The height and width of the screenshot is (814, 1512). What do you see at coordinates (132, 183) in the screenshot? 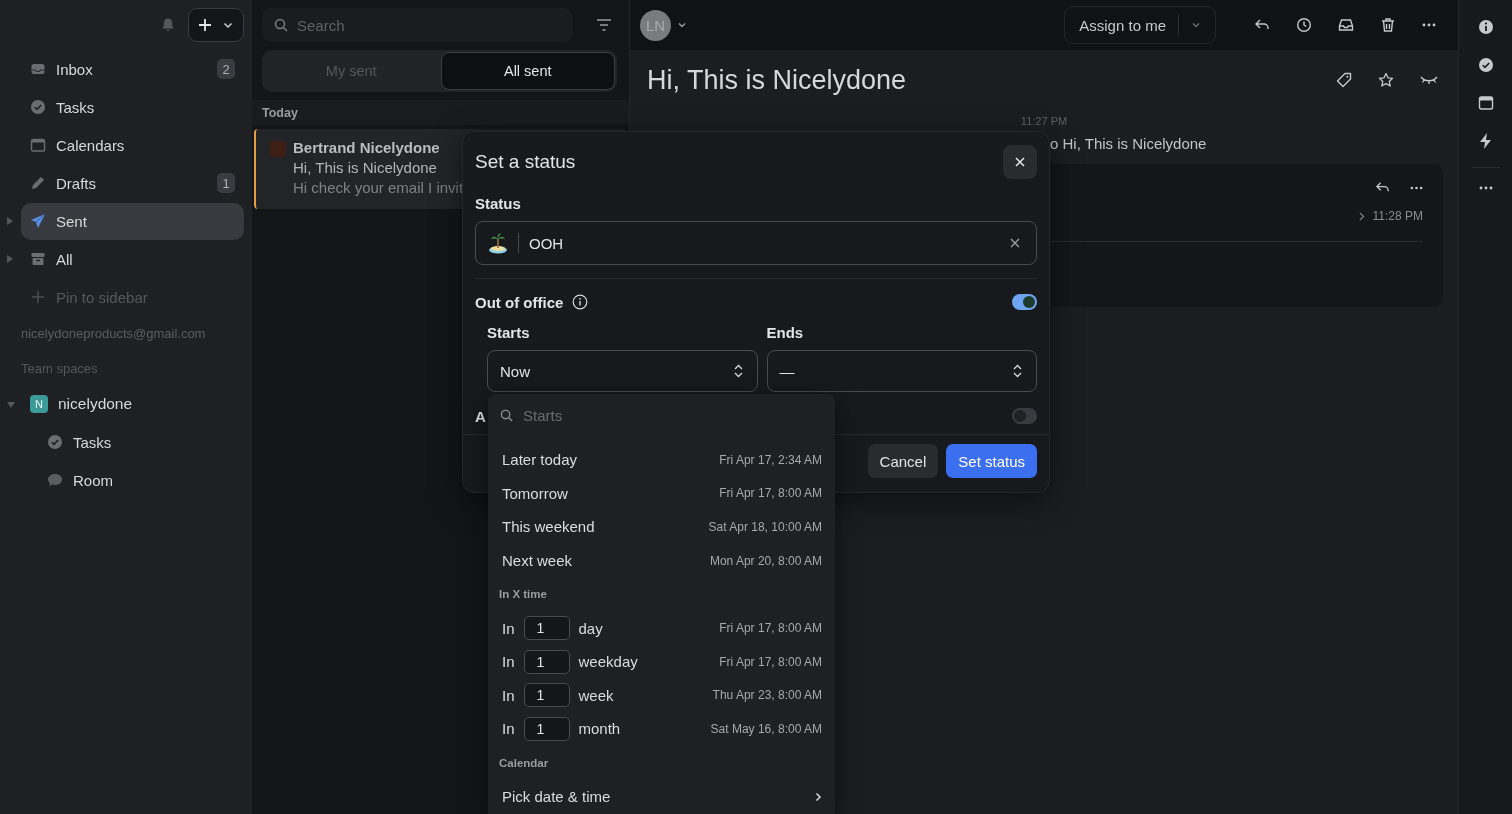
I see `sidebar-item: Drafts 1` at bounding box center [132, 183].